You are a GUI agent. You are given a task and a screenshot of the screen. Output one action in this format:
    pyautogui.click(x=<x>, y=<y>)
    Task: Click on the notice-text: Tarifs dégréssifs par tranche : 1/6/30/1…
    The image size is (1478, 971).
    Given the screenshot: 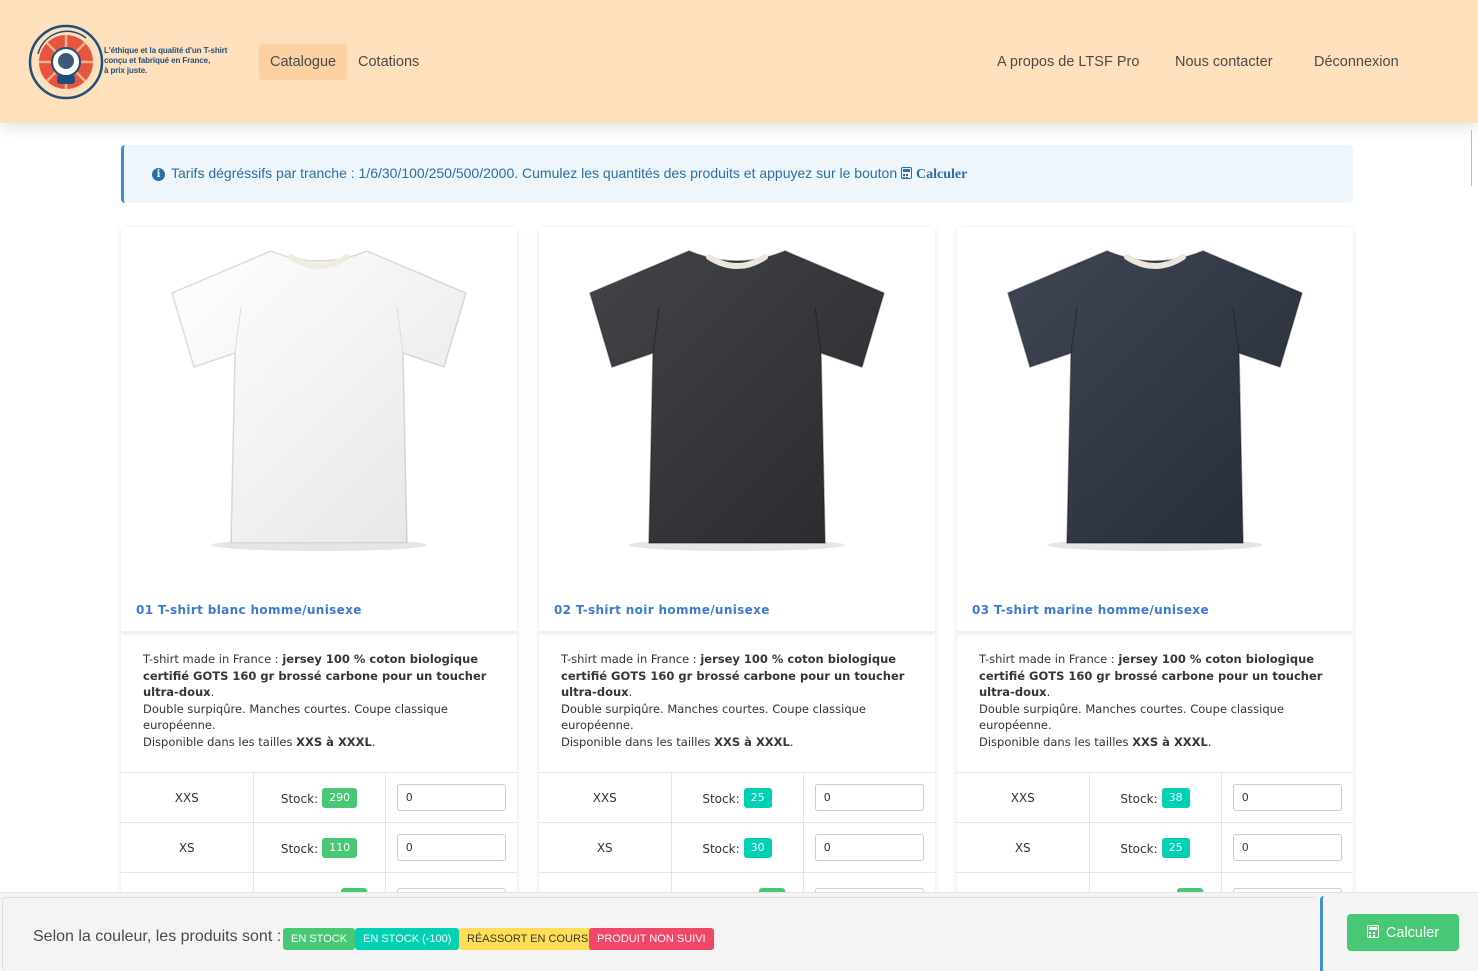 What is the action you would take?
    pyautogui.click(x=534, y=173)
    